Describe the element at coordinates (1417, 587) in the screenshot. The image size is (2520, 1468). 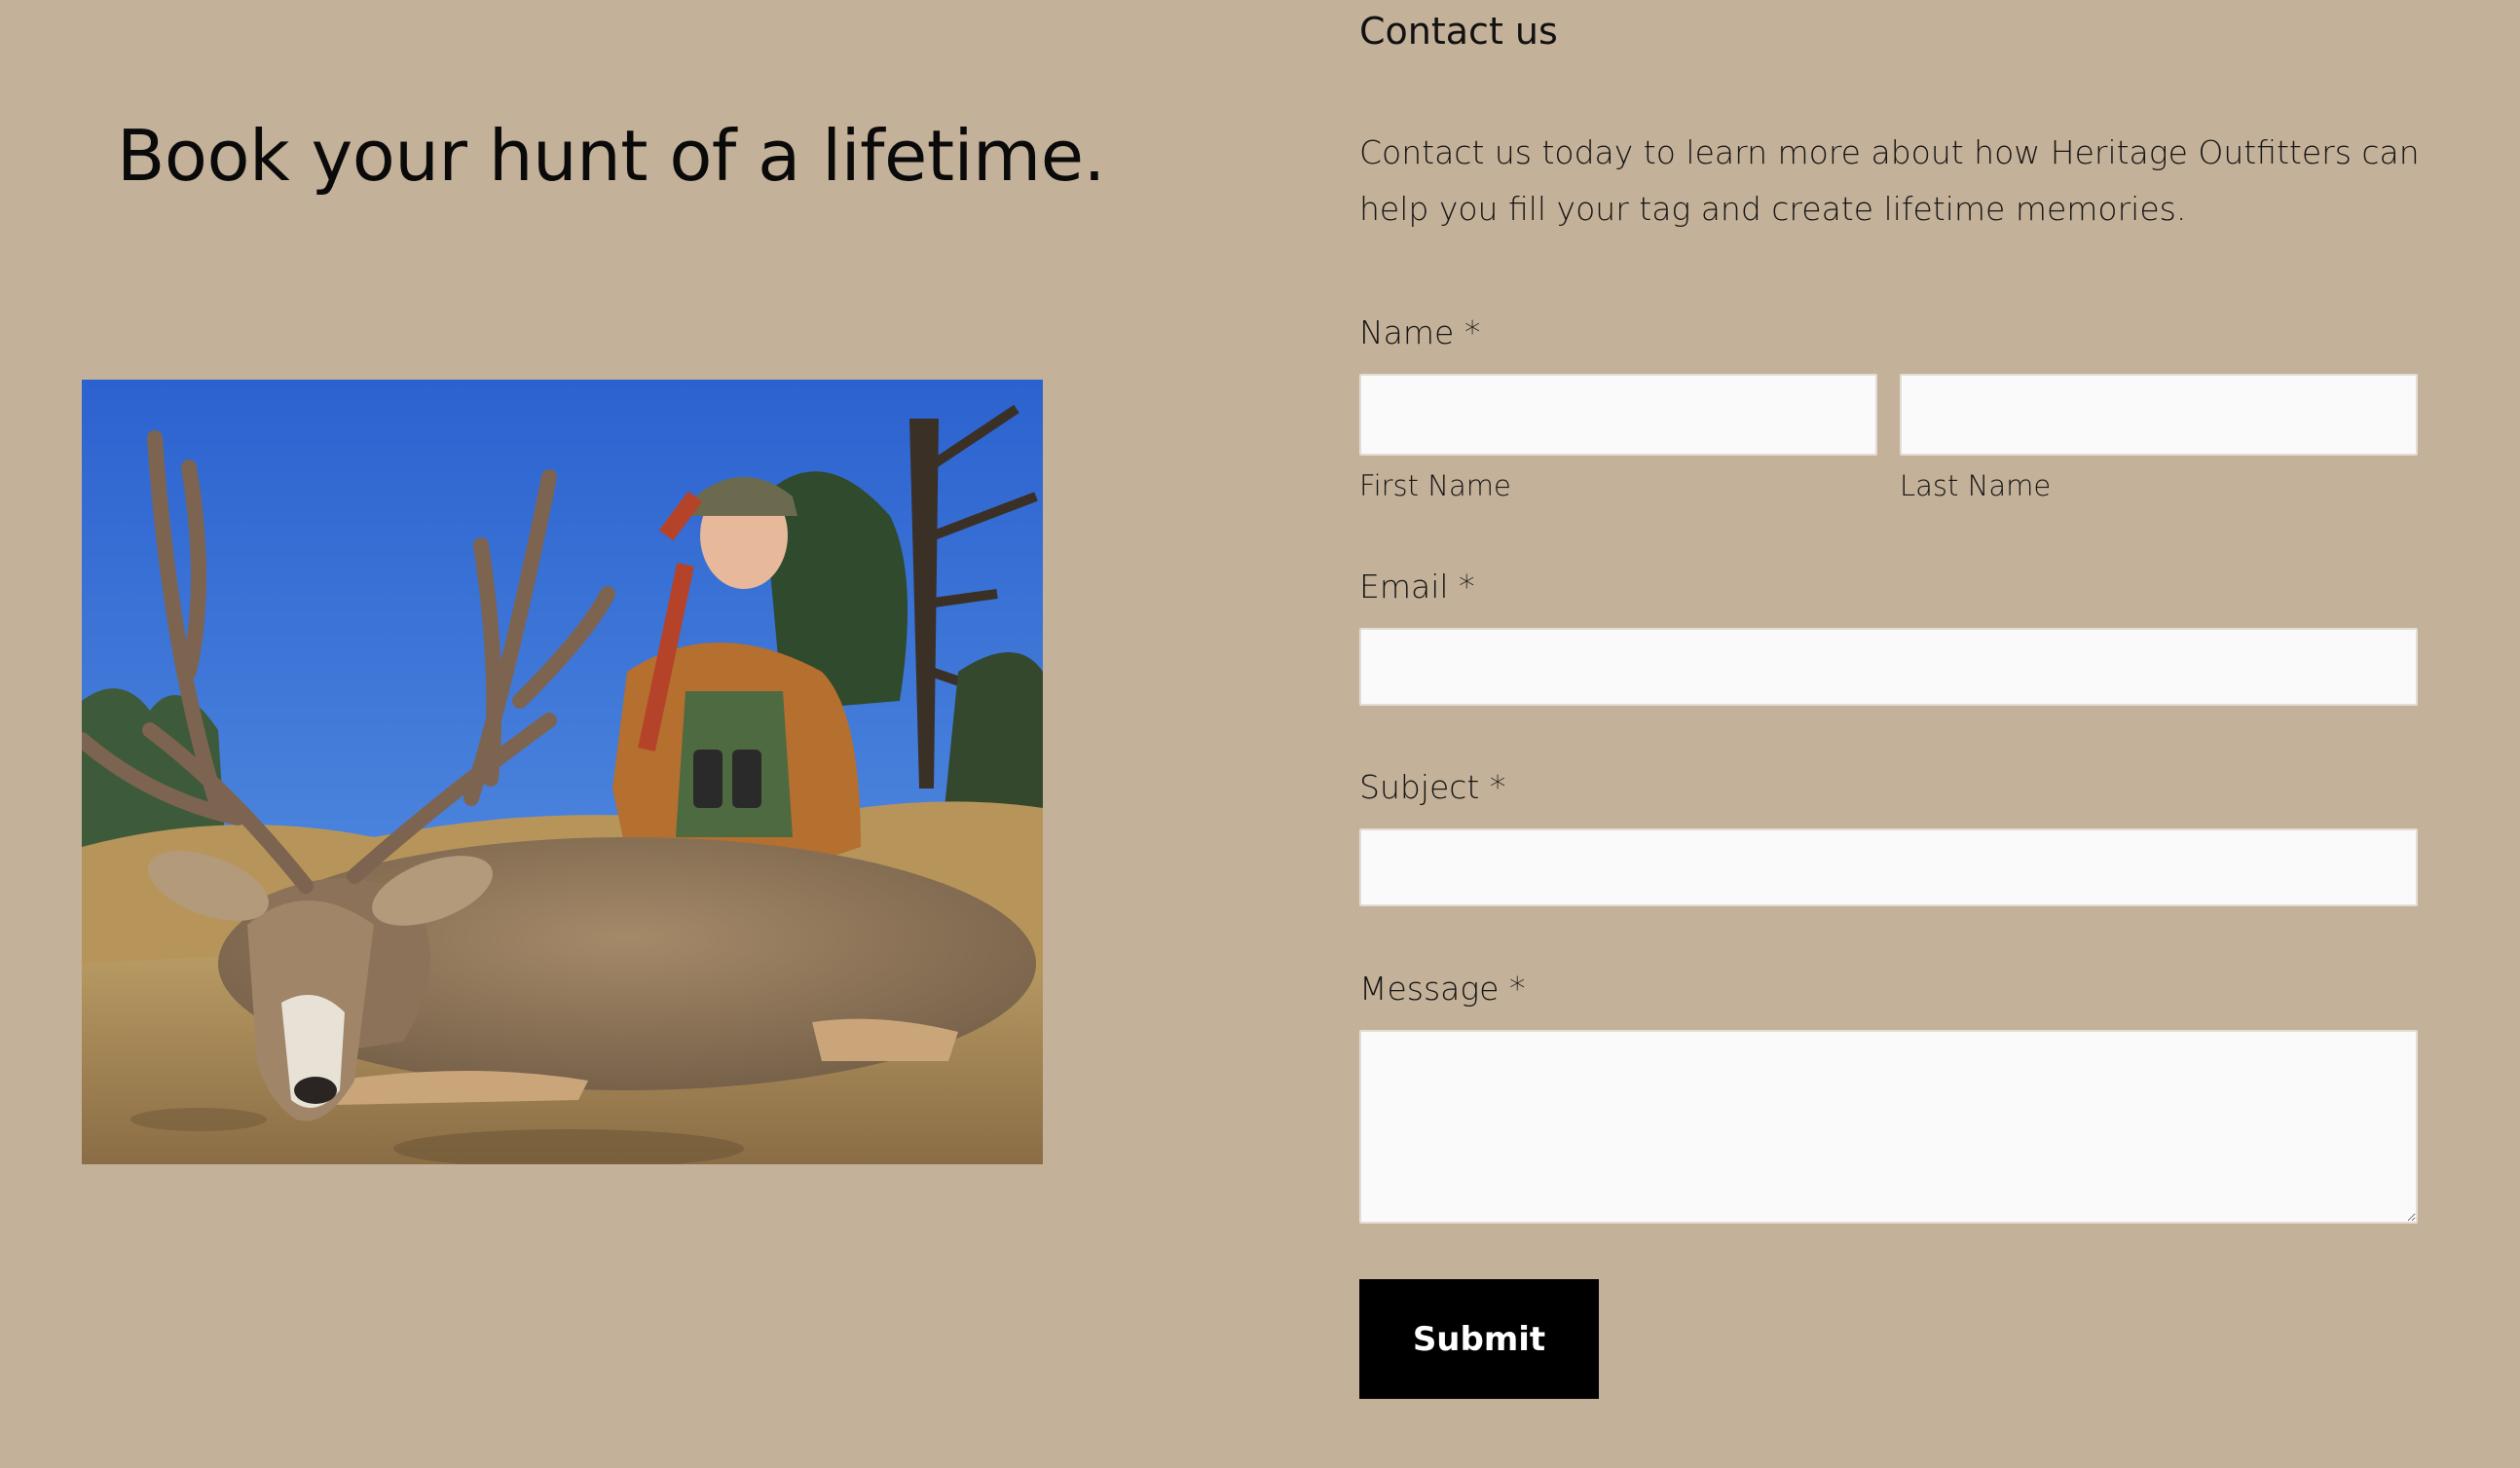
I see `email-label: Email *` at that location.